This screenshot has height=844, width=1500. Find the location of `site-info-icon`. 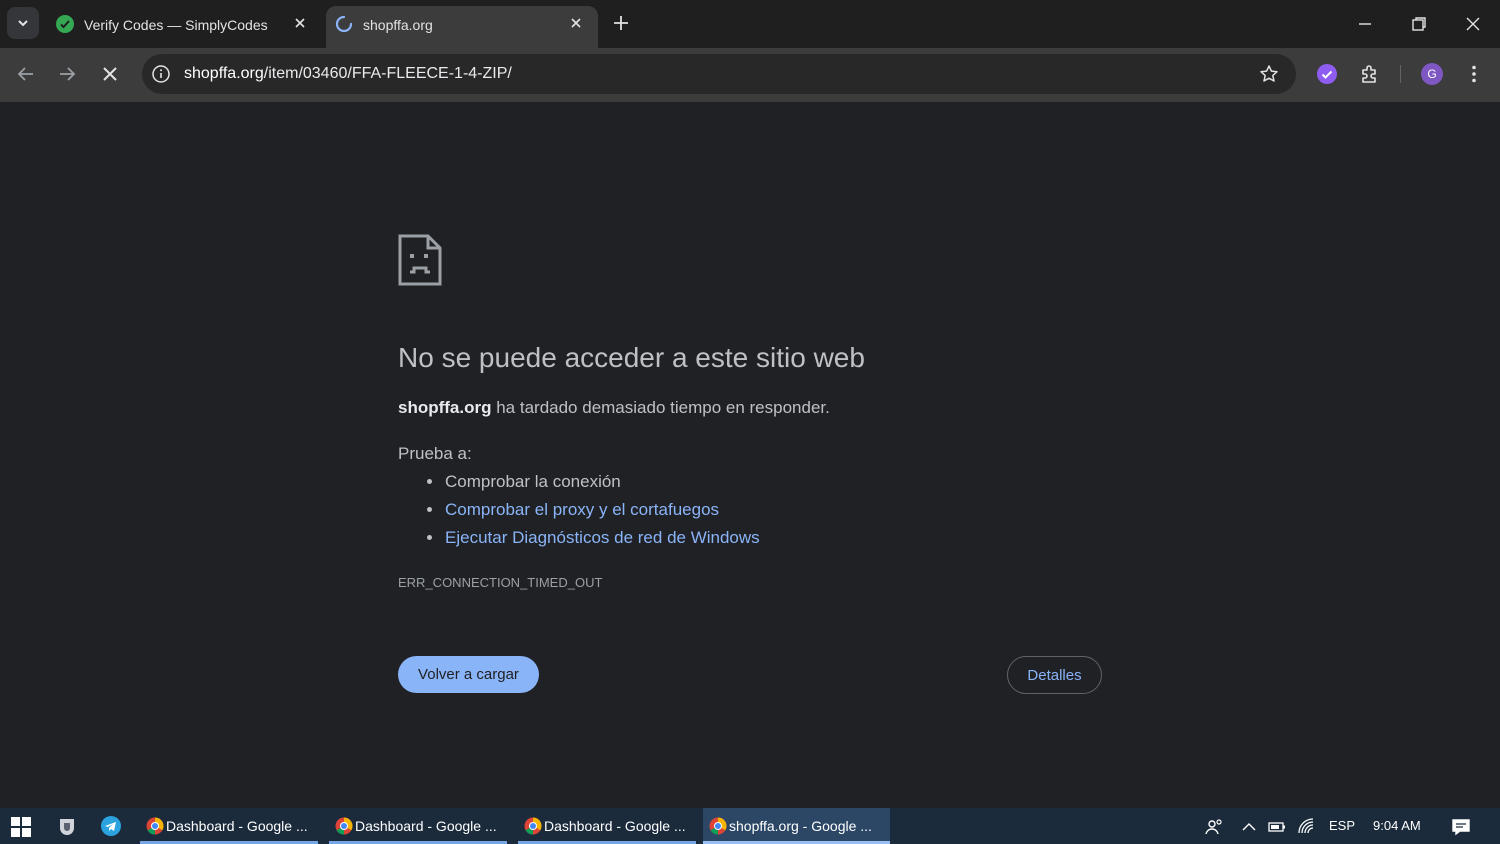

site-info-icon is located at coordinates (161, 74).